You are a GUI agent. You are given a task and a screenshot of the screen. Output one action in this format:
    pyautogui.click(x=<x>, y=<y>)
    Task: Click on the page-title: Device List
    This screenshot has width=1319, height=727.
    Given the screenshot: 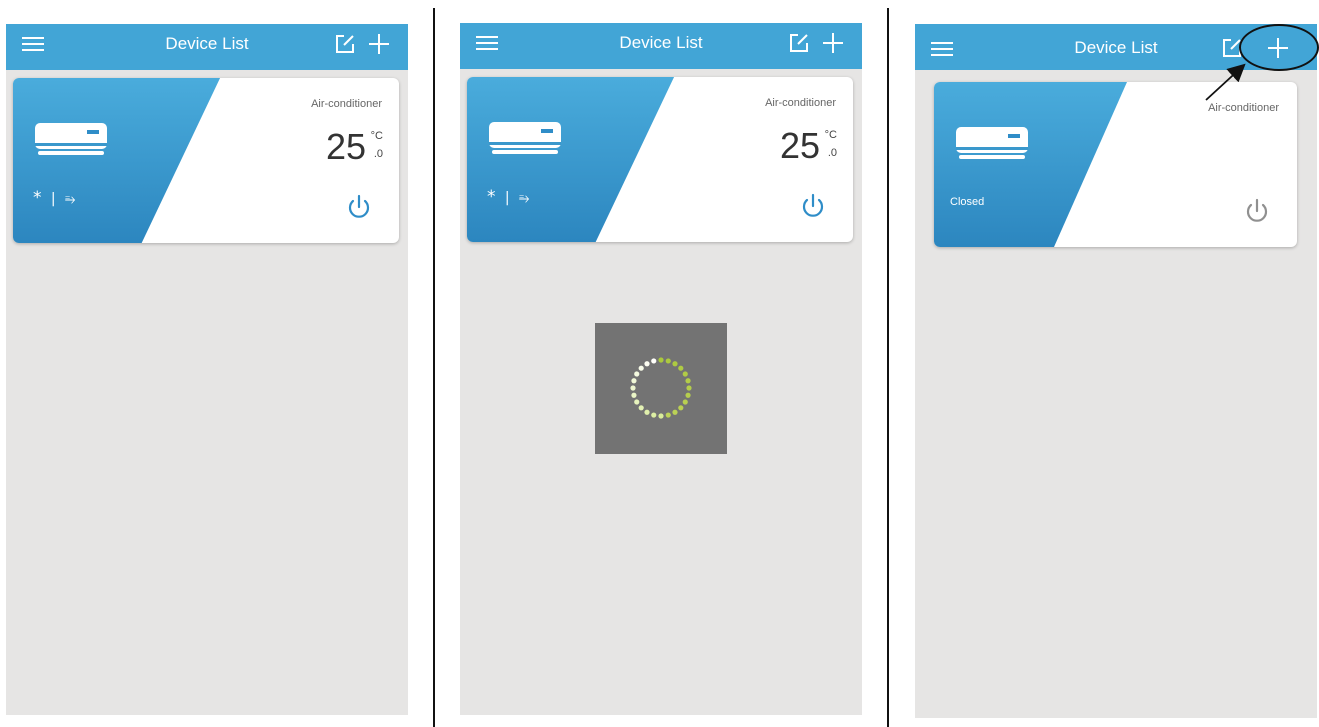 What is the action you would take?
    pyautogui.click(x=1116, y=47)
    